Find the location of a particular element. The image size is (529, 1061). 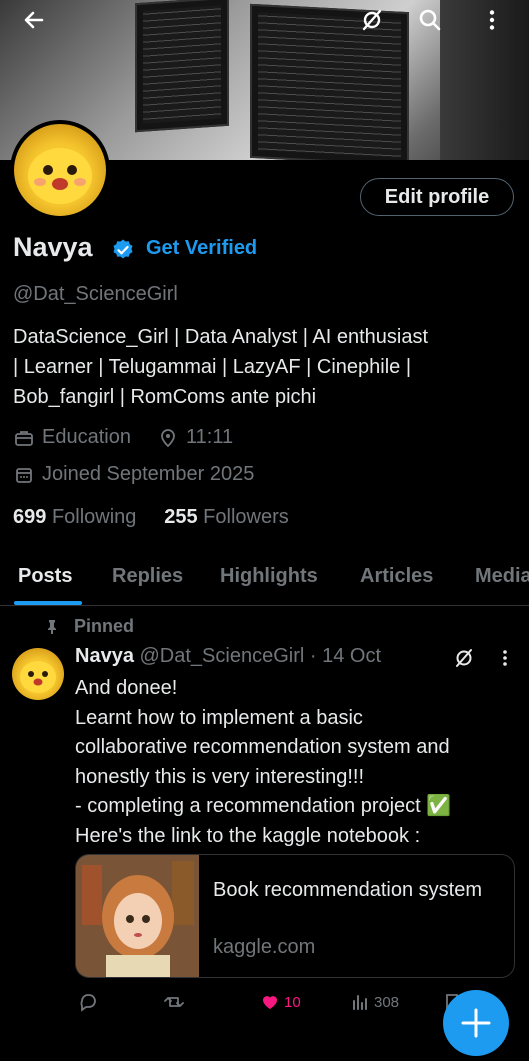

profile-category: Education is located at coordinates (72, 437).